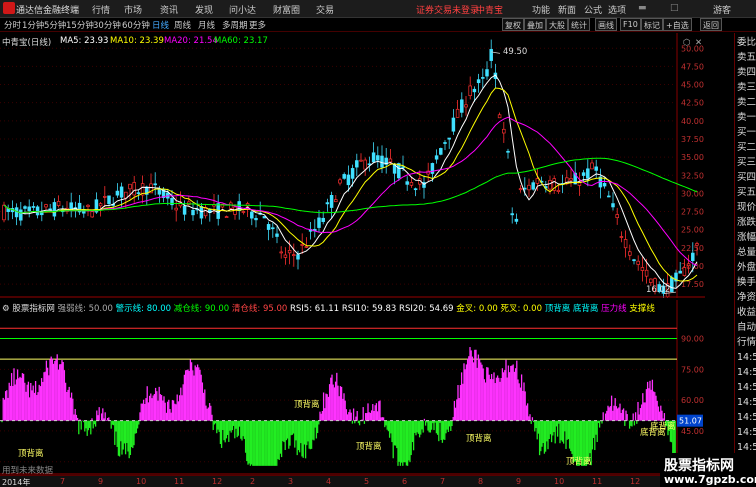 This screenshot has height=487, width=756. What do you see at coordinates (101, 9) in the screenshot?
I see `menu-hq: 行情` at bounding box center [101, 9].